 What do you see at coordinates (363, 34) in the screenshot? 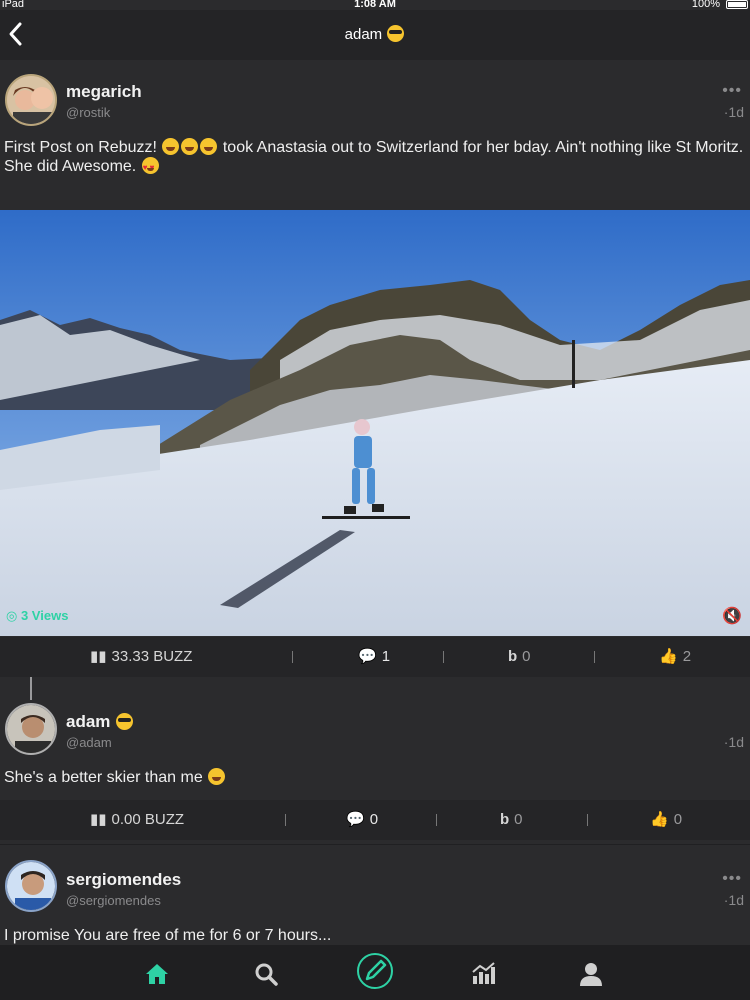
I see `page-title-text: adam` at bounding box center [363, 34].